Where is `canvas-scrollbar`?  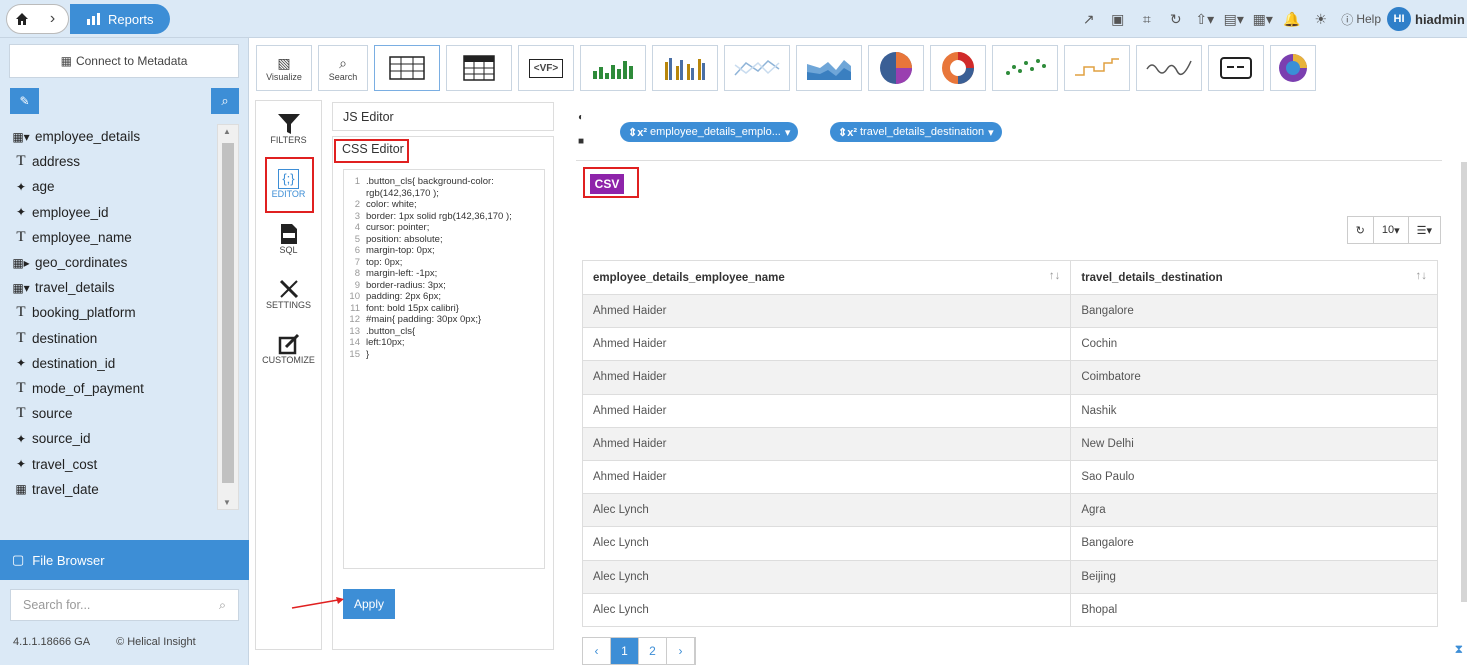
canvas-scrollbar is located at coordinates (1464, 382).